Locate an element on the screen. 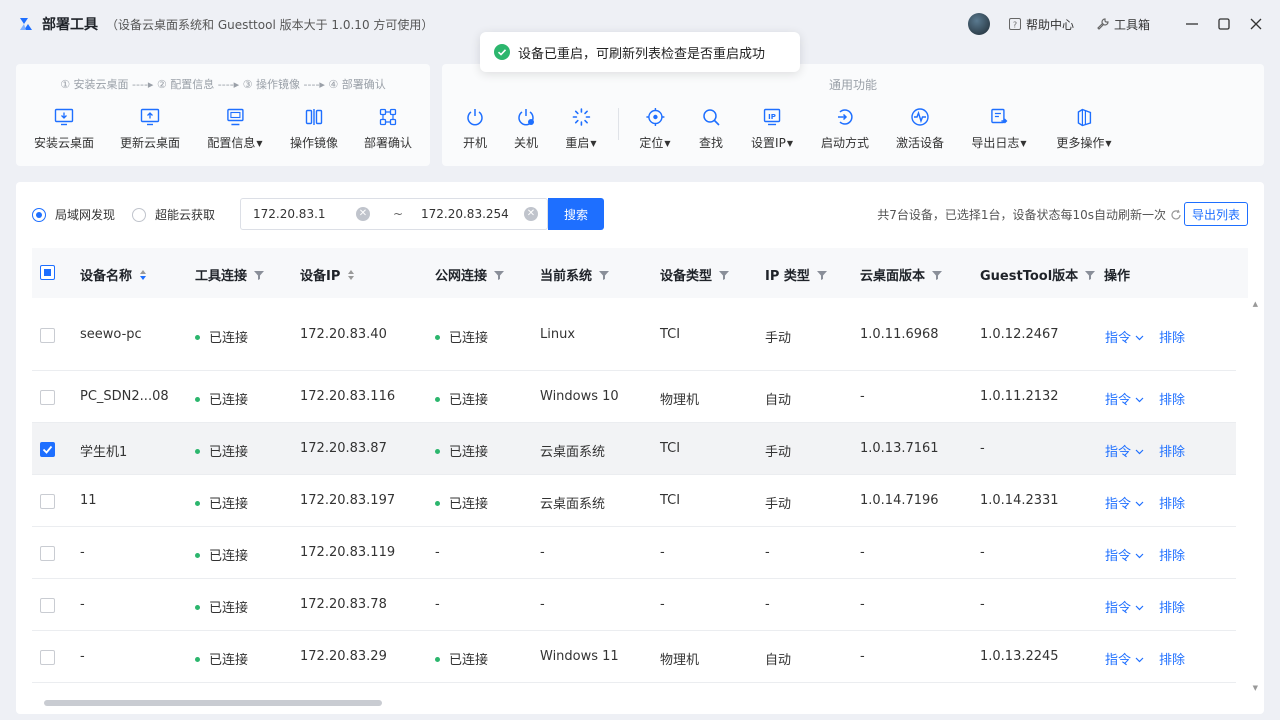 The height and width of the screenshot is (720, 1280). export-log-dropdown: 导出日志▼ is located at coordinates (999, 128).